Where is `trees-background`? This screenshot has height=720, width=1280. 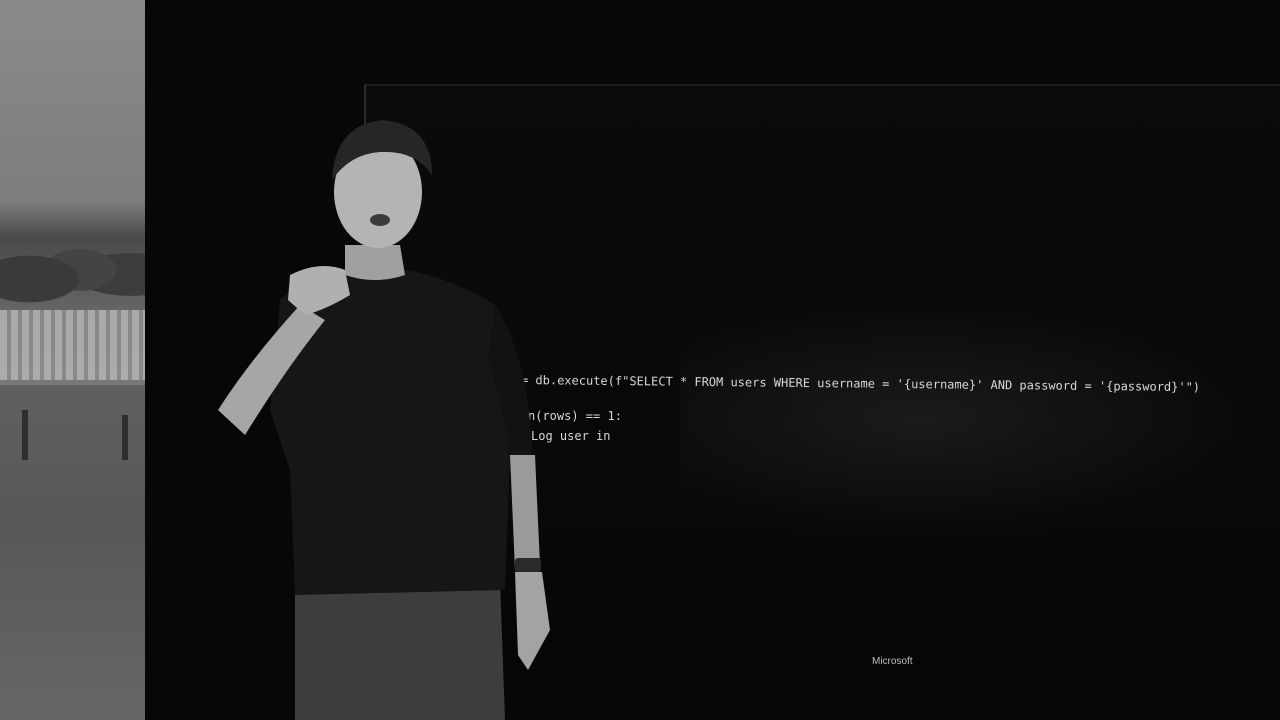
trees-background is located at coordinates (72, 270).